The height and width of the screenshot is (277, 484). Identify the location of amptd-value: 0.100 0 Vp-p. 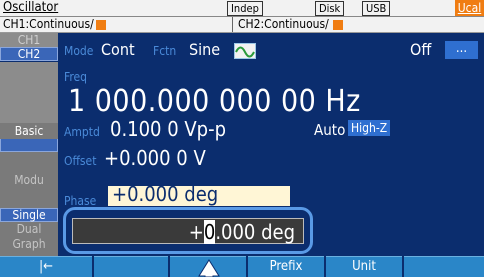
(168, 129).